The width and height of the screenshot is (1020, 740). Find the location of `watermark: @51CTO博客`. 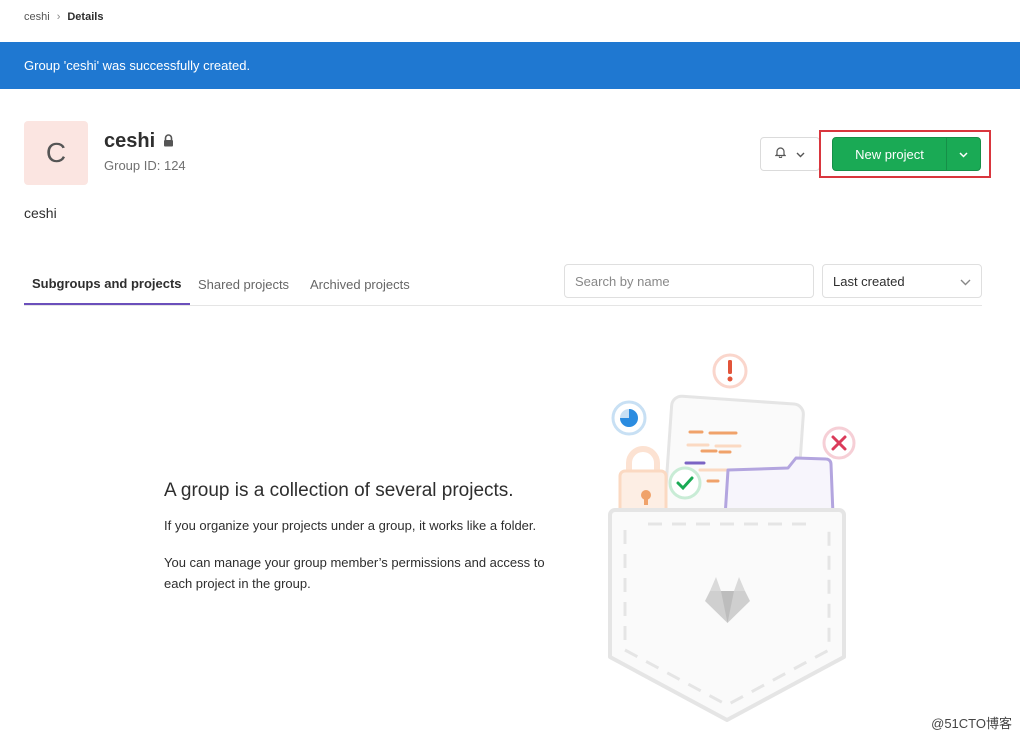

watermark: @51CTO博客 is located at coordinates (971, 723).